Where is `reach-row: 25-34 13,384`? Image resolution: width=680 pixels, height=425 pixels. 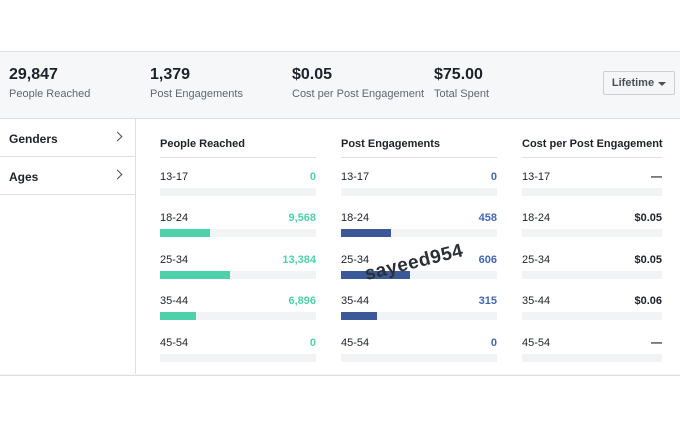 reach-row: 25-34 13,384 is located at coordinates (238, 267).